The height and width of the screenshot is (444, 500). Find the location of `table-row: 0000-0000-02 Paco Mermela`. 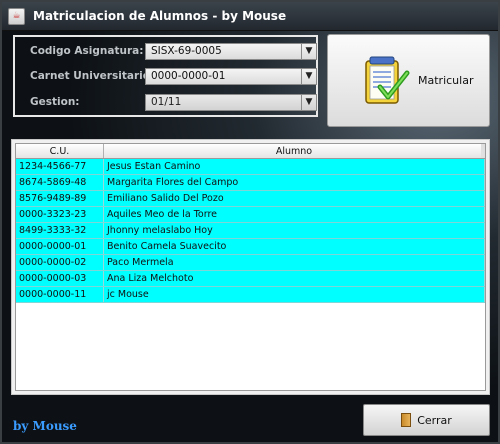

table-row: 0000-0000-02 Paco Mermela is located at coordinates (250, 262).